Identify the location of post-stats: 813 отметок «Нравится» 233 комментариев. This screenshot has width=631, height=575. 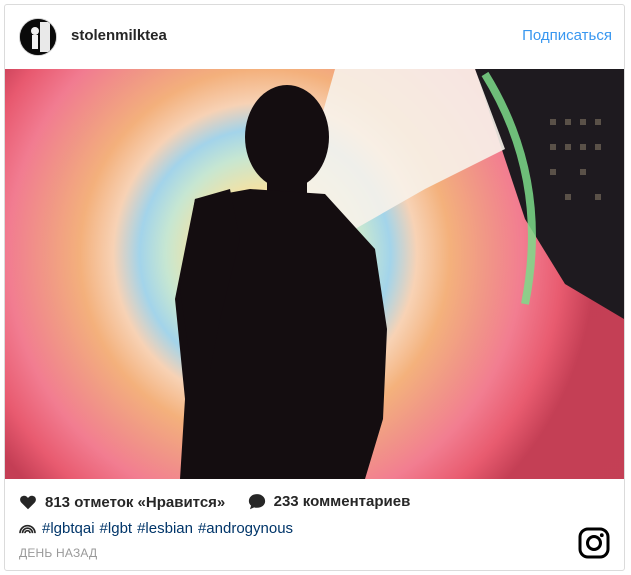
(214, 504).